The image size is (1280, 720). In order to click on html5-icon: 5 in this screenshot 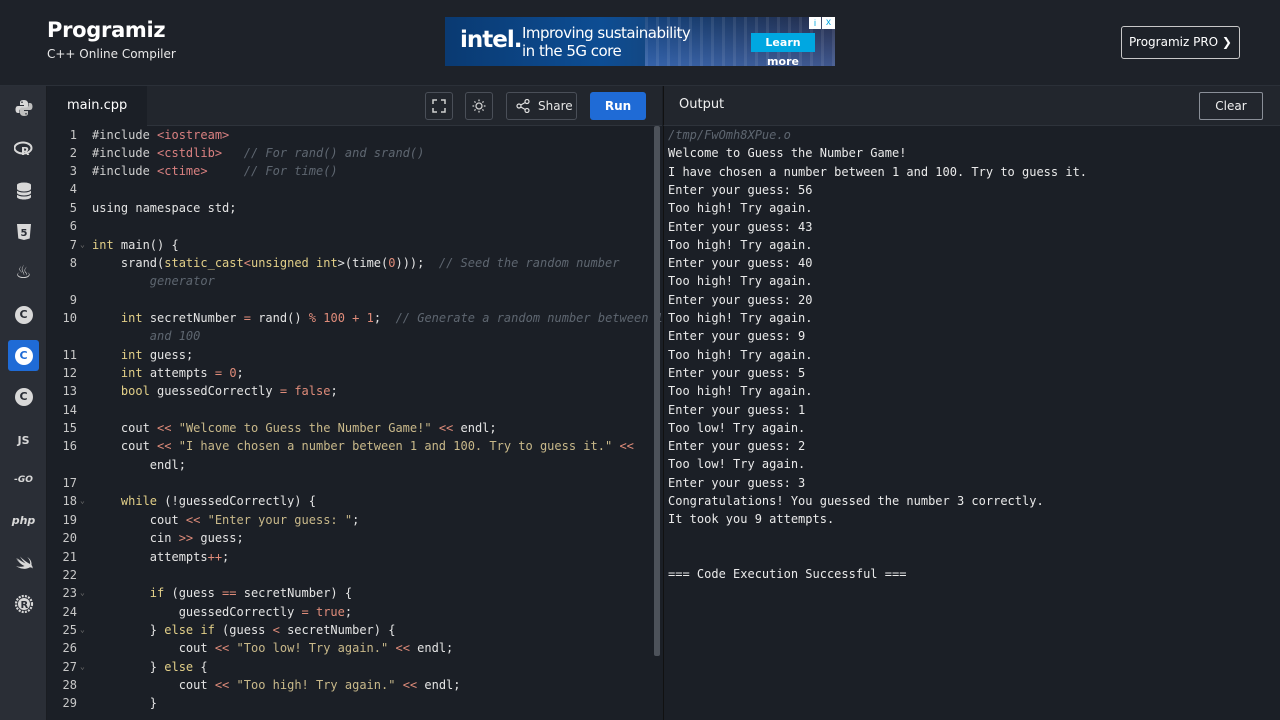, I will do `click(23, 231)`.